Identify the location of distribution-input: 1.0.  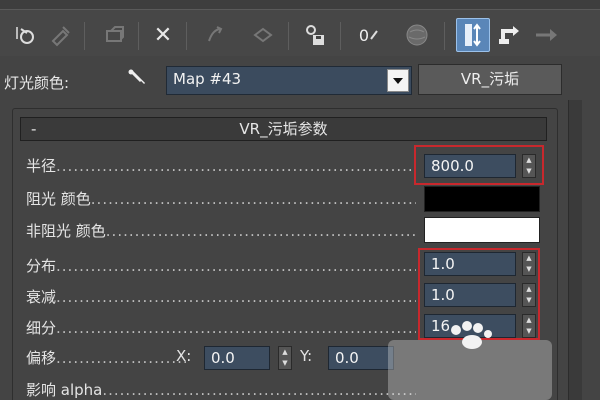
(470, 264).